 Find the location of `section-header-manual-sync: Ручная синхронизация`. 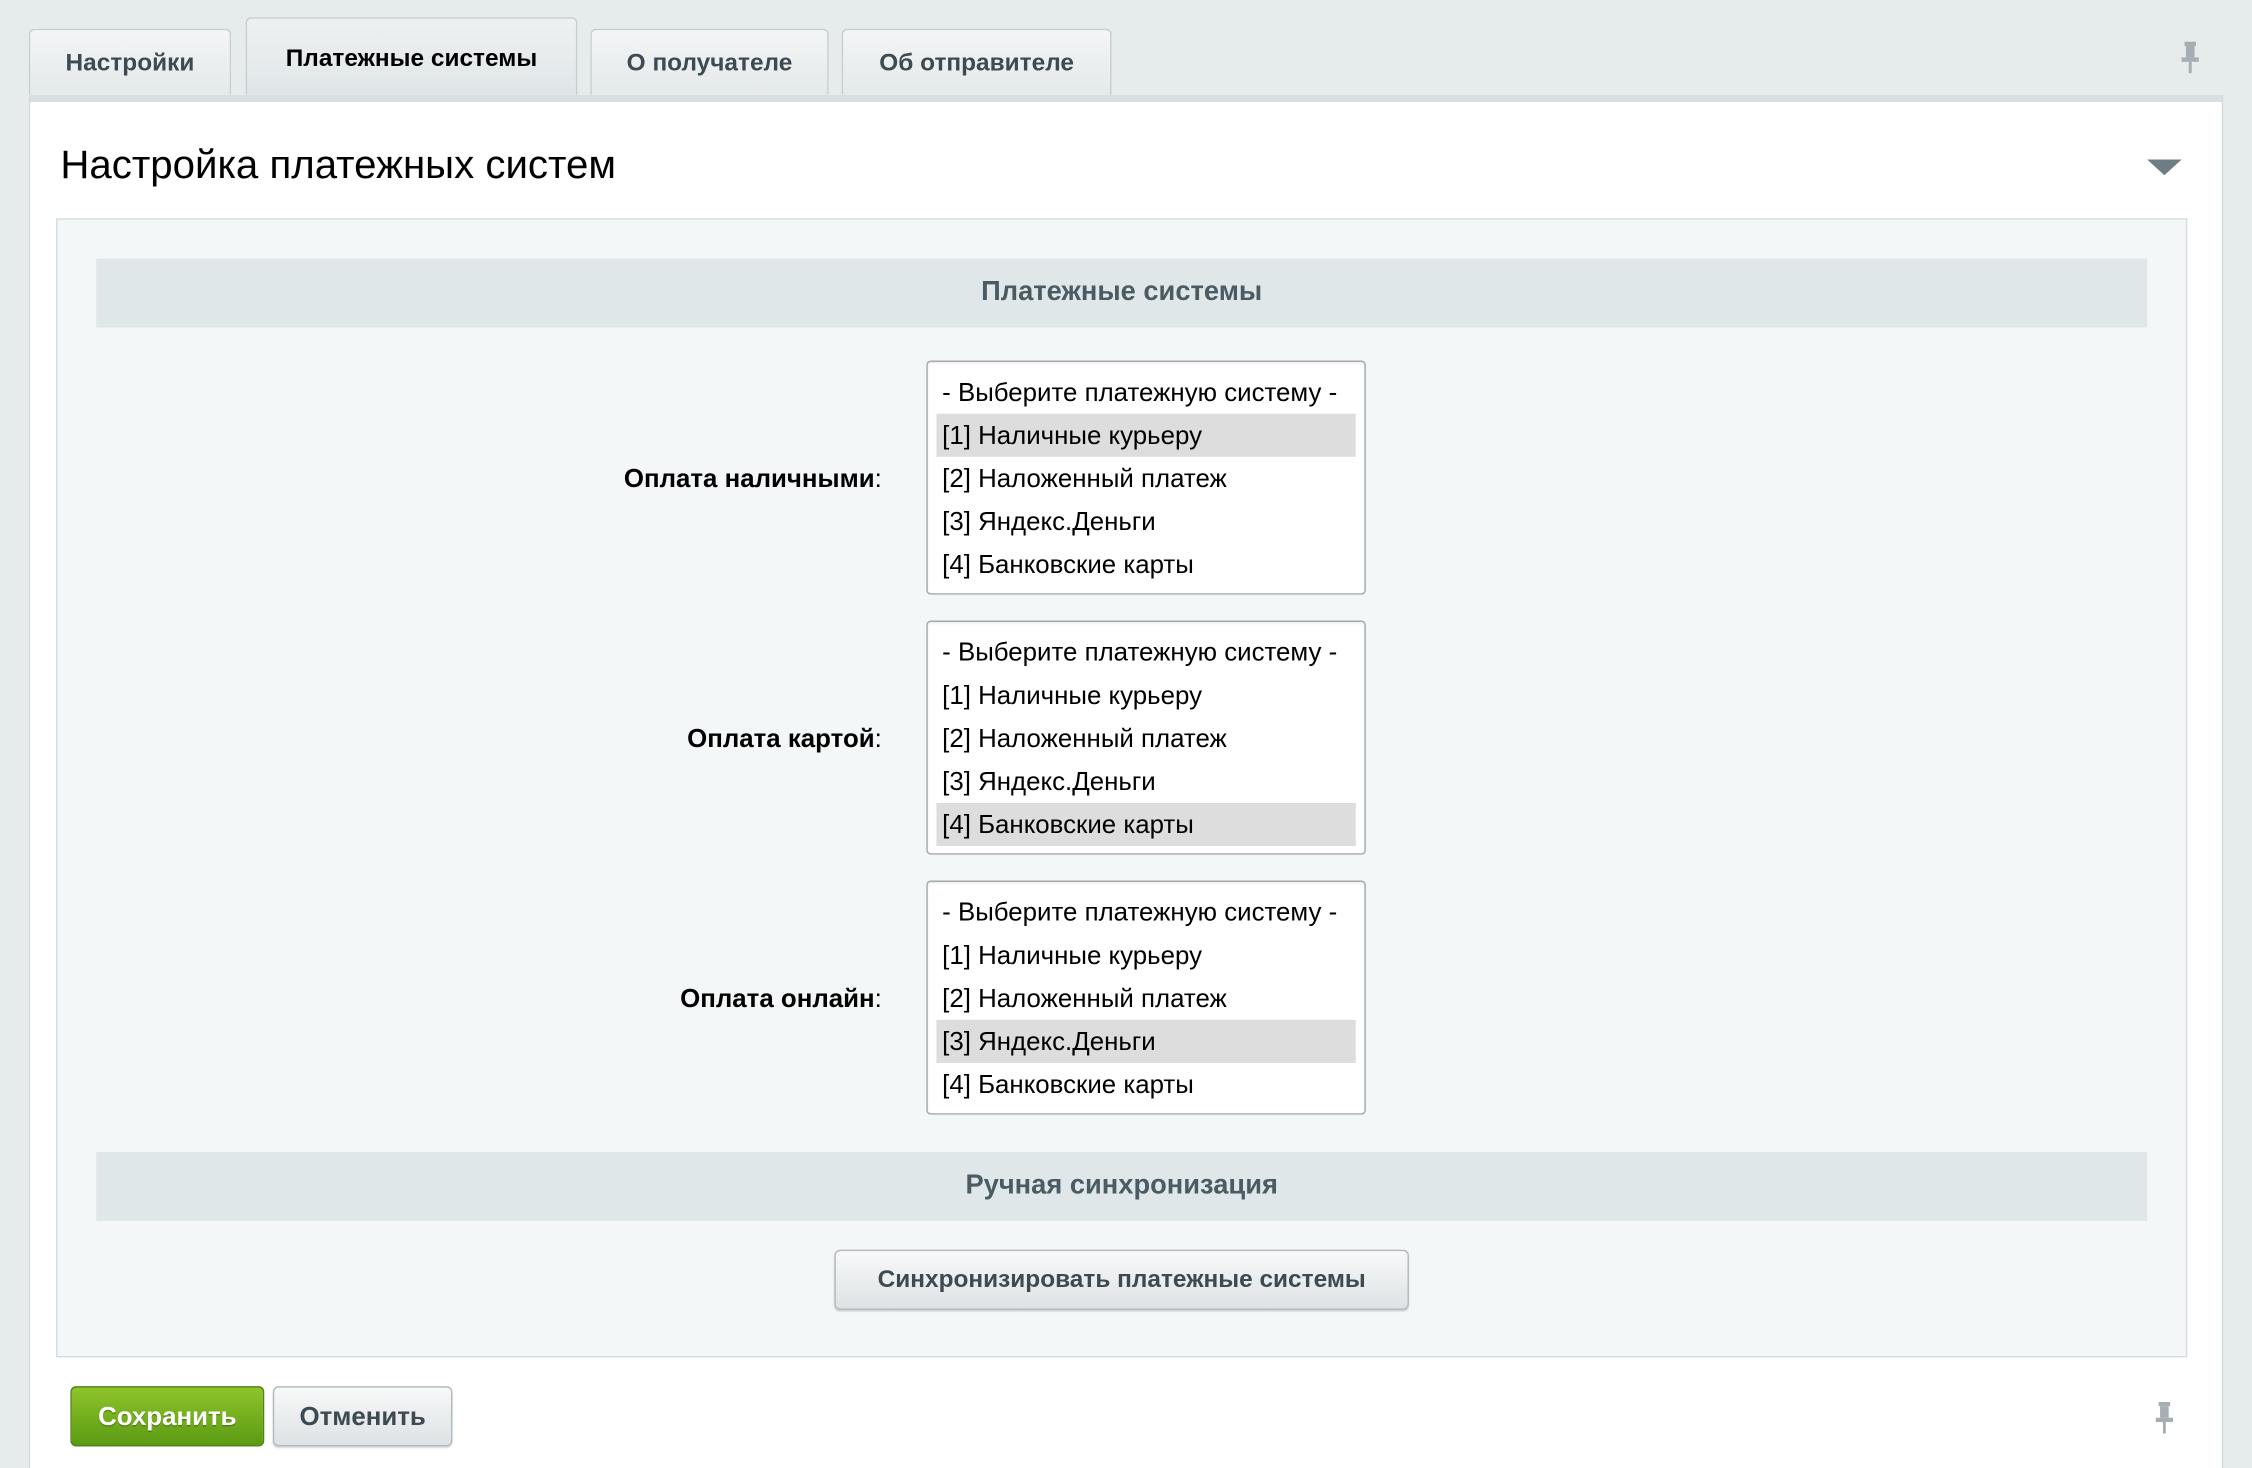

section-header-manual-sync: Ручная синхронизация is located at coordinates (1122, 1186).